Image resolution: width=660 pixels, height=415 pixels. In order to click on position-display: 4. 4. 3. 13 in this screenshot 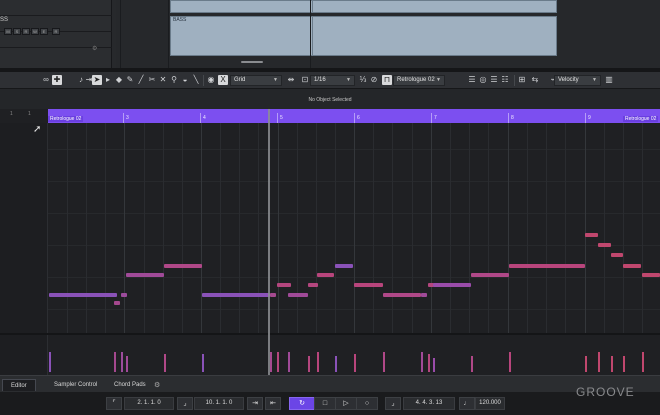, I will do `click(429, 403)`.